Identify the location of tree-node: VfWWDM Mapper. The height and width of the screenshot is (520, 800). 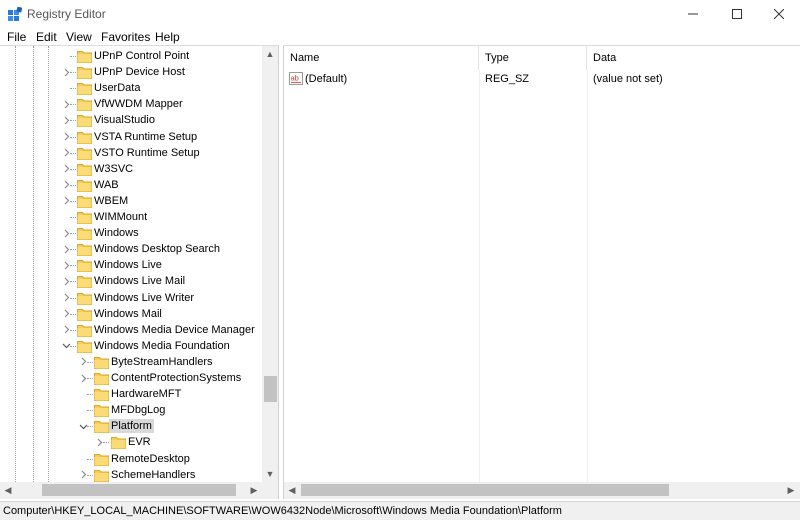
(131, 104).